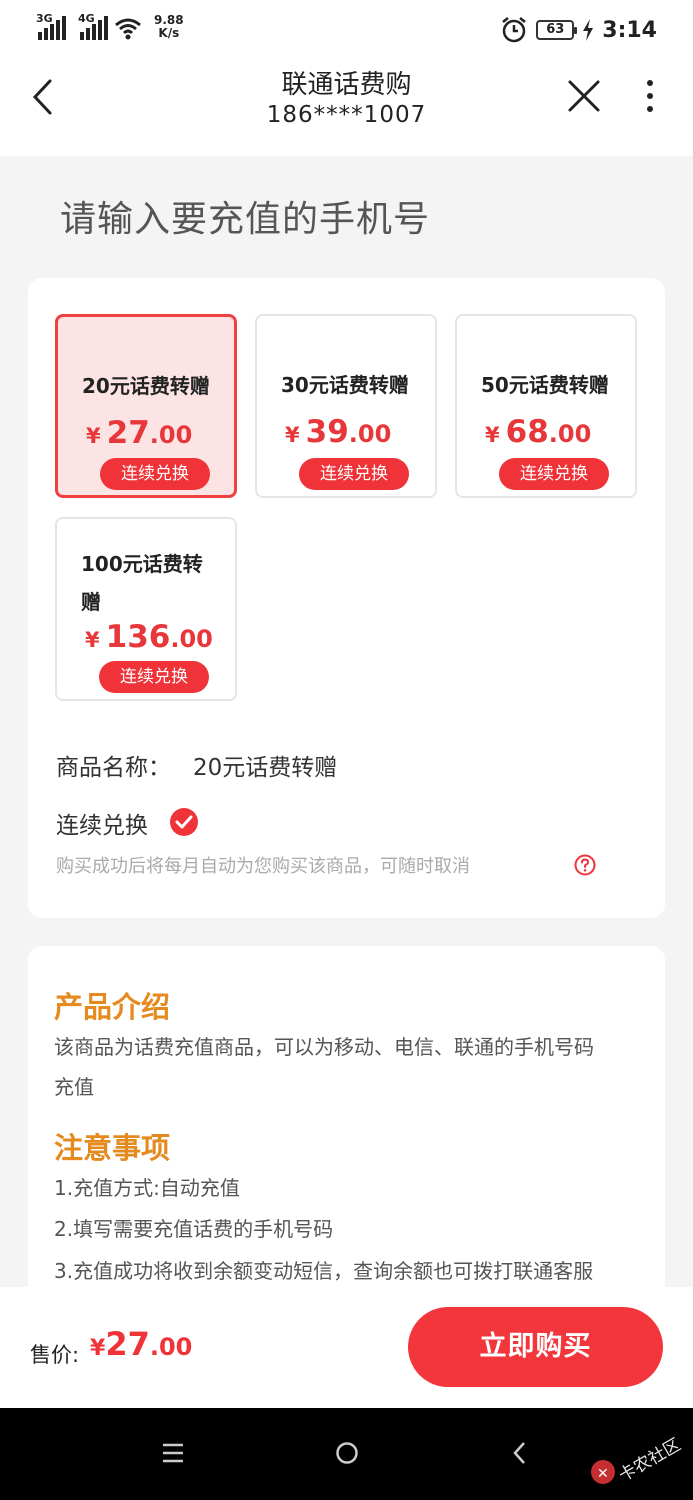 The height and width of the screenshot is (1500, 693). What do you see at coordinates (93, 26) in the screenshot?
I see `signal-4g-icon: 4G` at bounding box center [93, 26].